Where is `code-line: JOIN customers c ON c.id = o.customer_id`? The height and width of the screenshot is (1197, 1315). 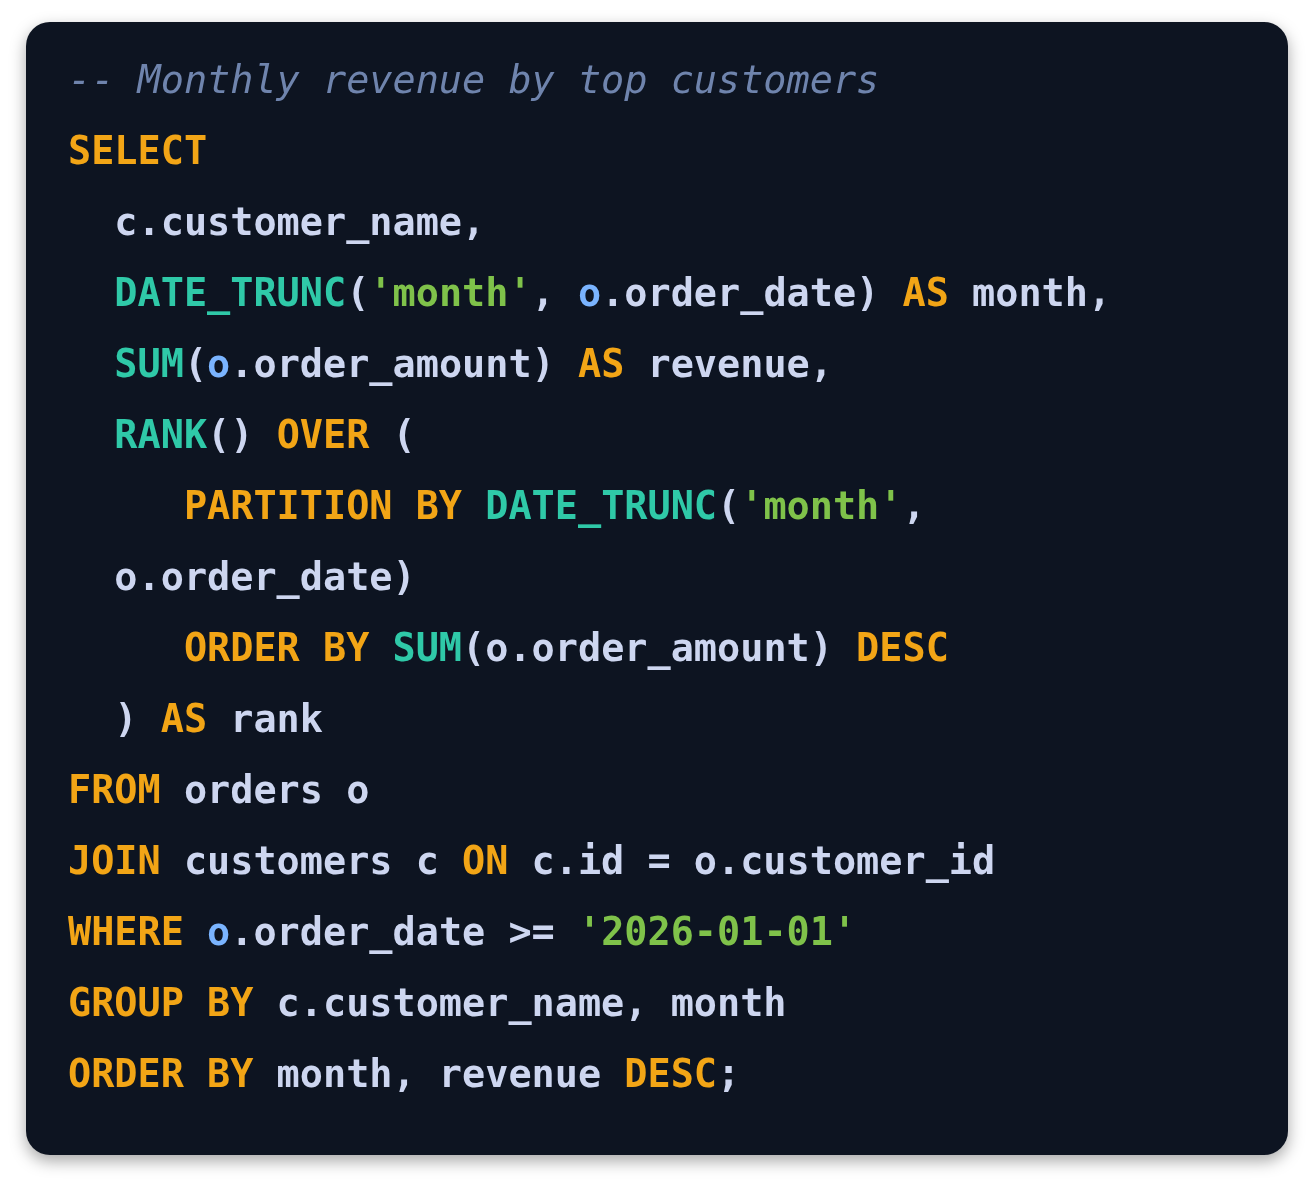
code-line: JOIN customers c ON c.id = o.customer_id is located at coordinates (532, 861).